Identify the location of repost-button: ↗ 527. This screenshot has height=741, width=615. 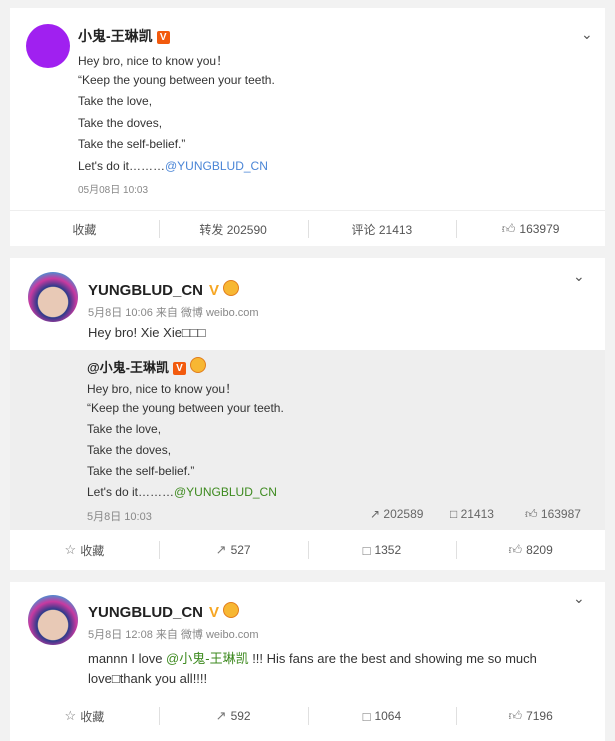
(233, 550).